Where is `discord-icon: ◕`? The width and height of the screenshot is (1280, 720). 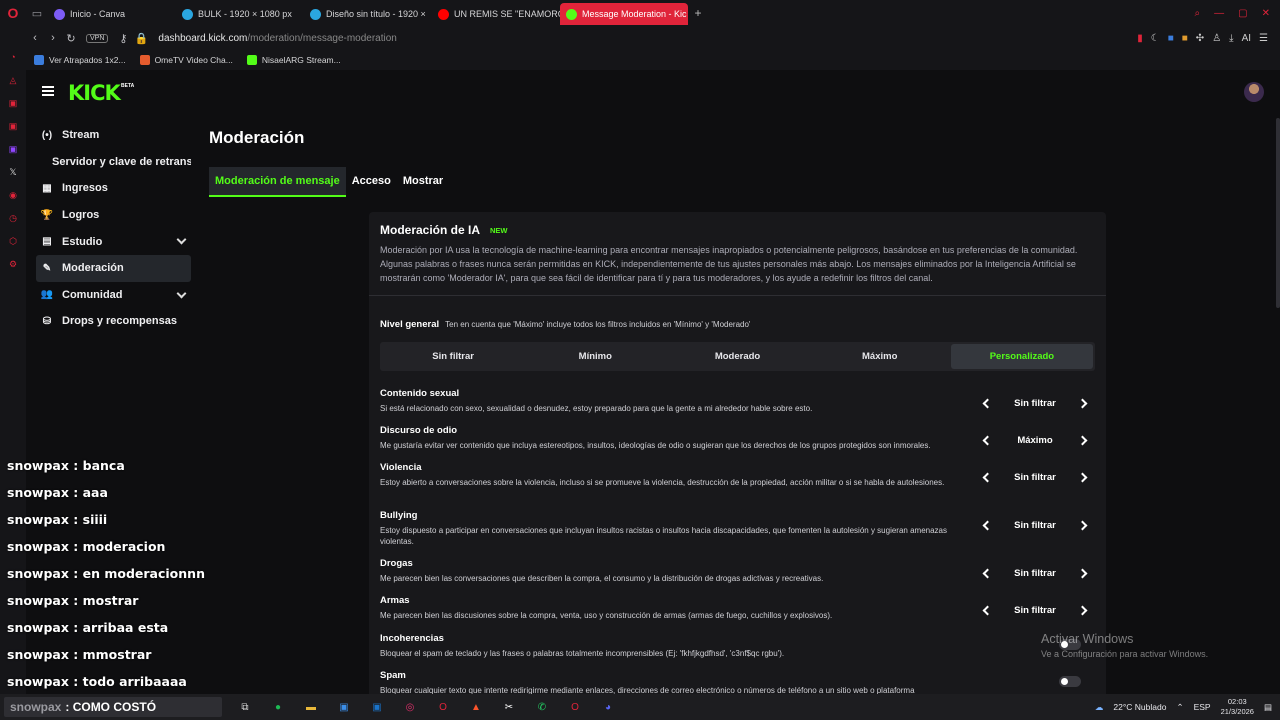
discord-icon: ◕ is located at coordinates (608, 707).